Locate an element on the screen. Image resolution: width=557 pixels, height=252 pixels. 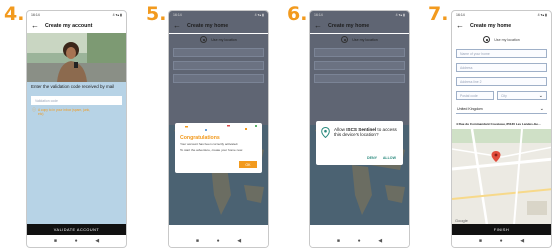
street-map is located at coordinates (501, 177).